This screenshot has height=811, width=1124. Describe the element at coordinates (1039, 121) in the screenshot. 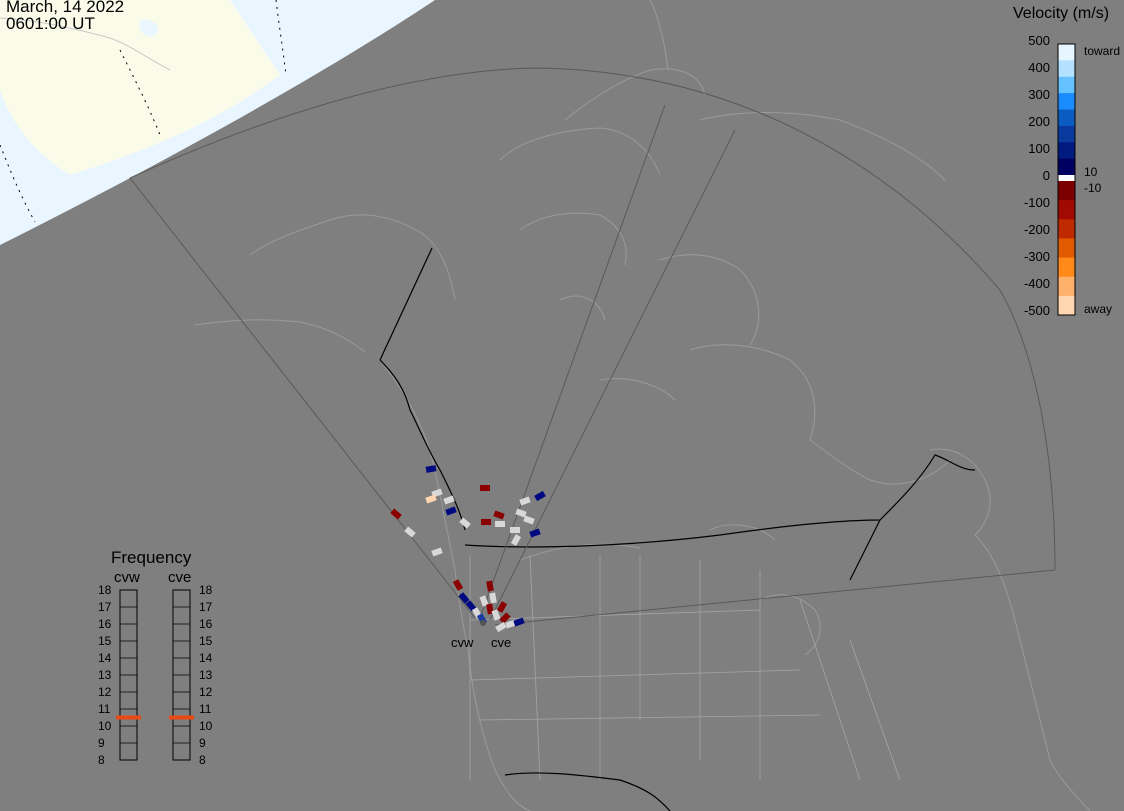

I see `velocity-tick-label: 200` at that location.